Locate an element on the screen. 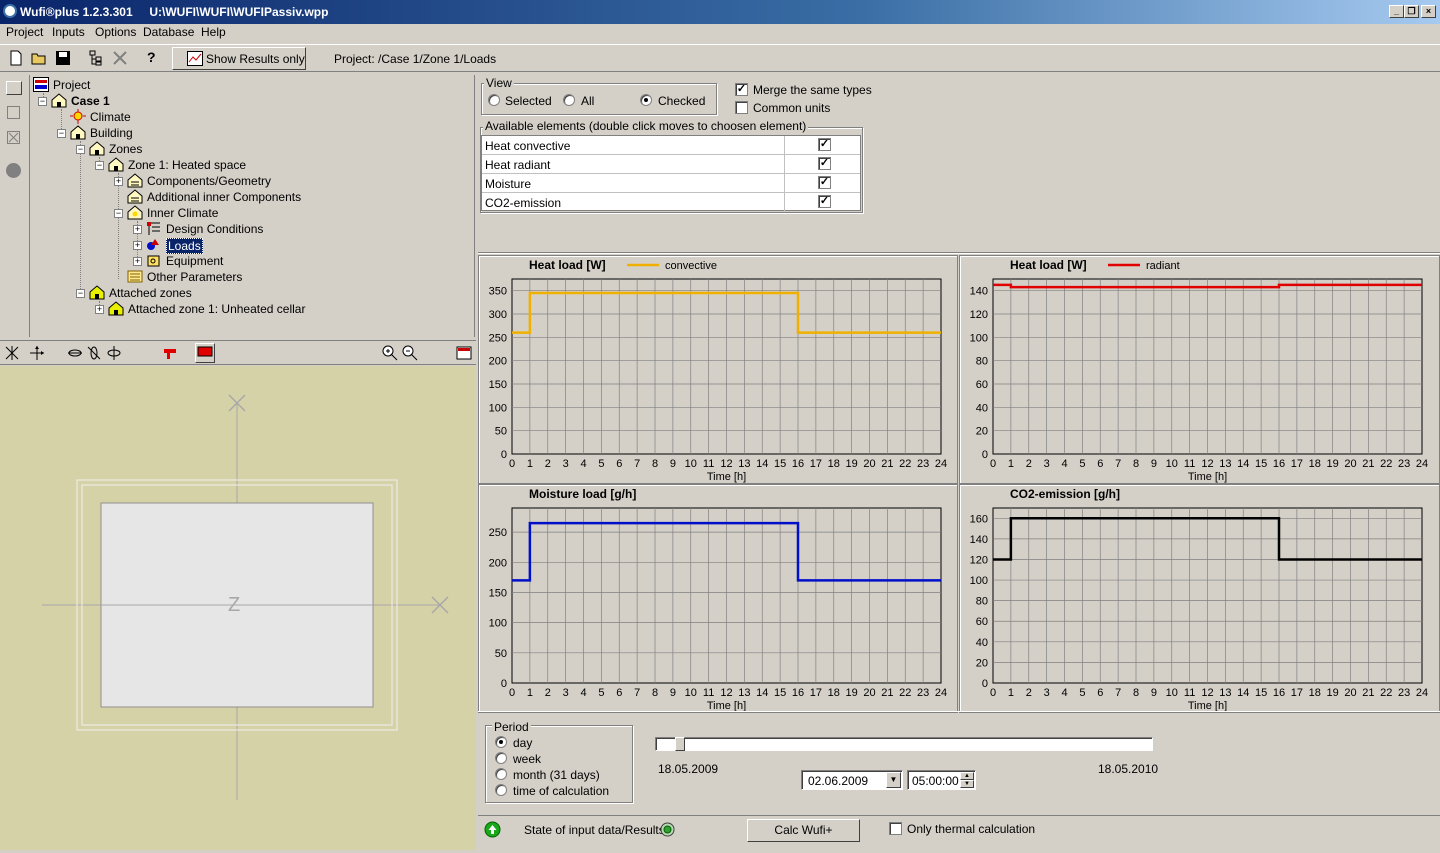 This screenshot has height=853, width=1440. rotate-x-icon is located at coordinates (75, 353).